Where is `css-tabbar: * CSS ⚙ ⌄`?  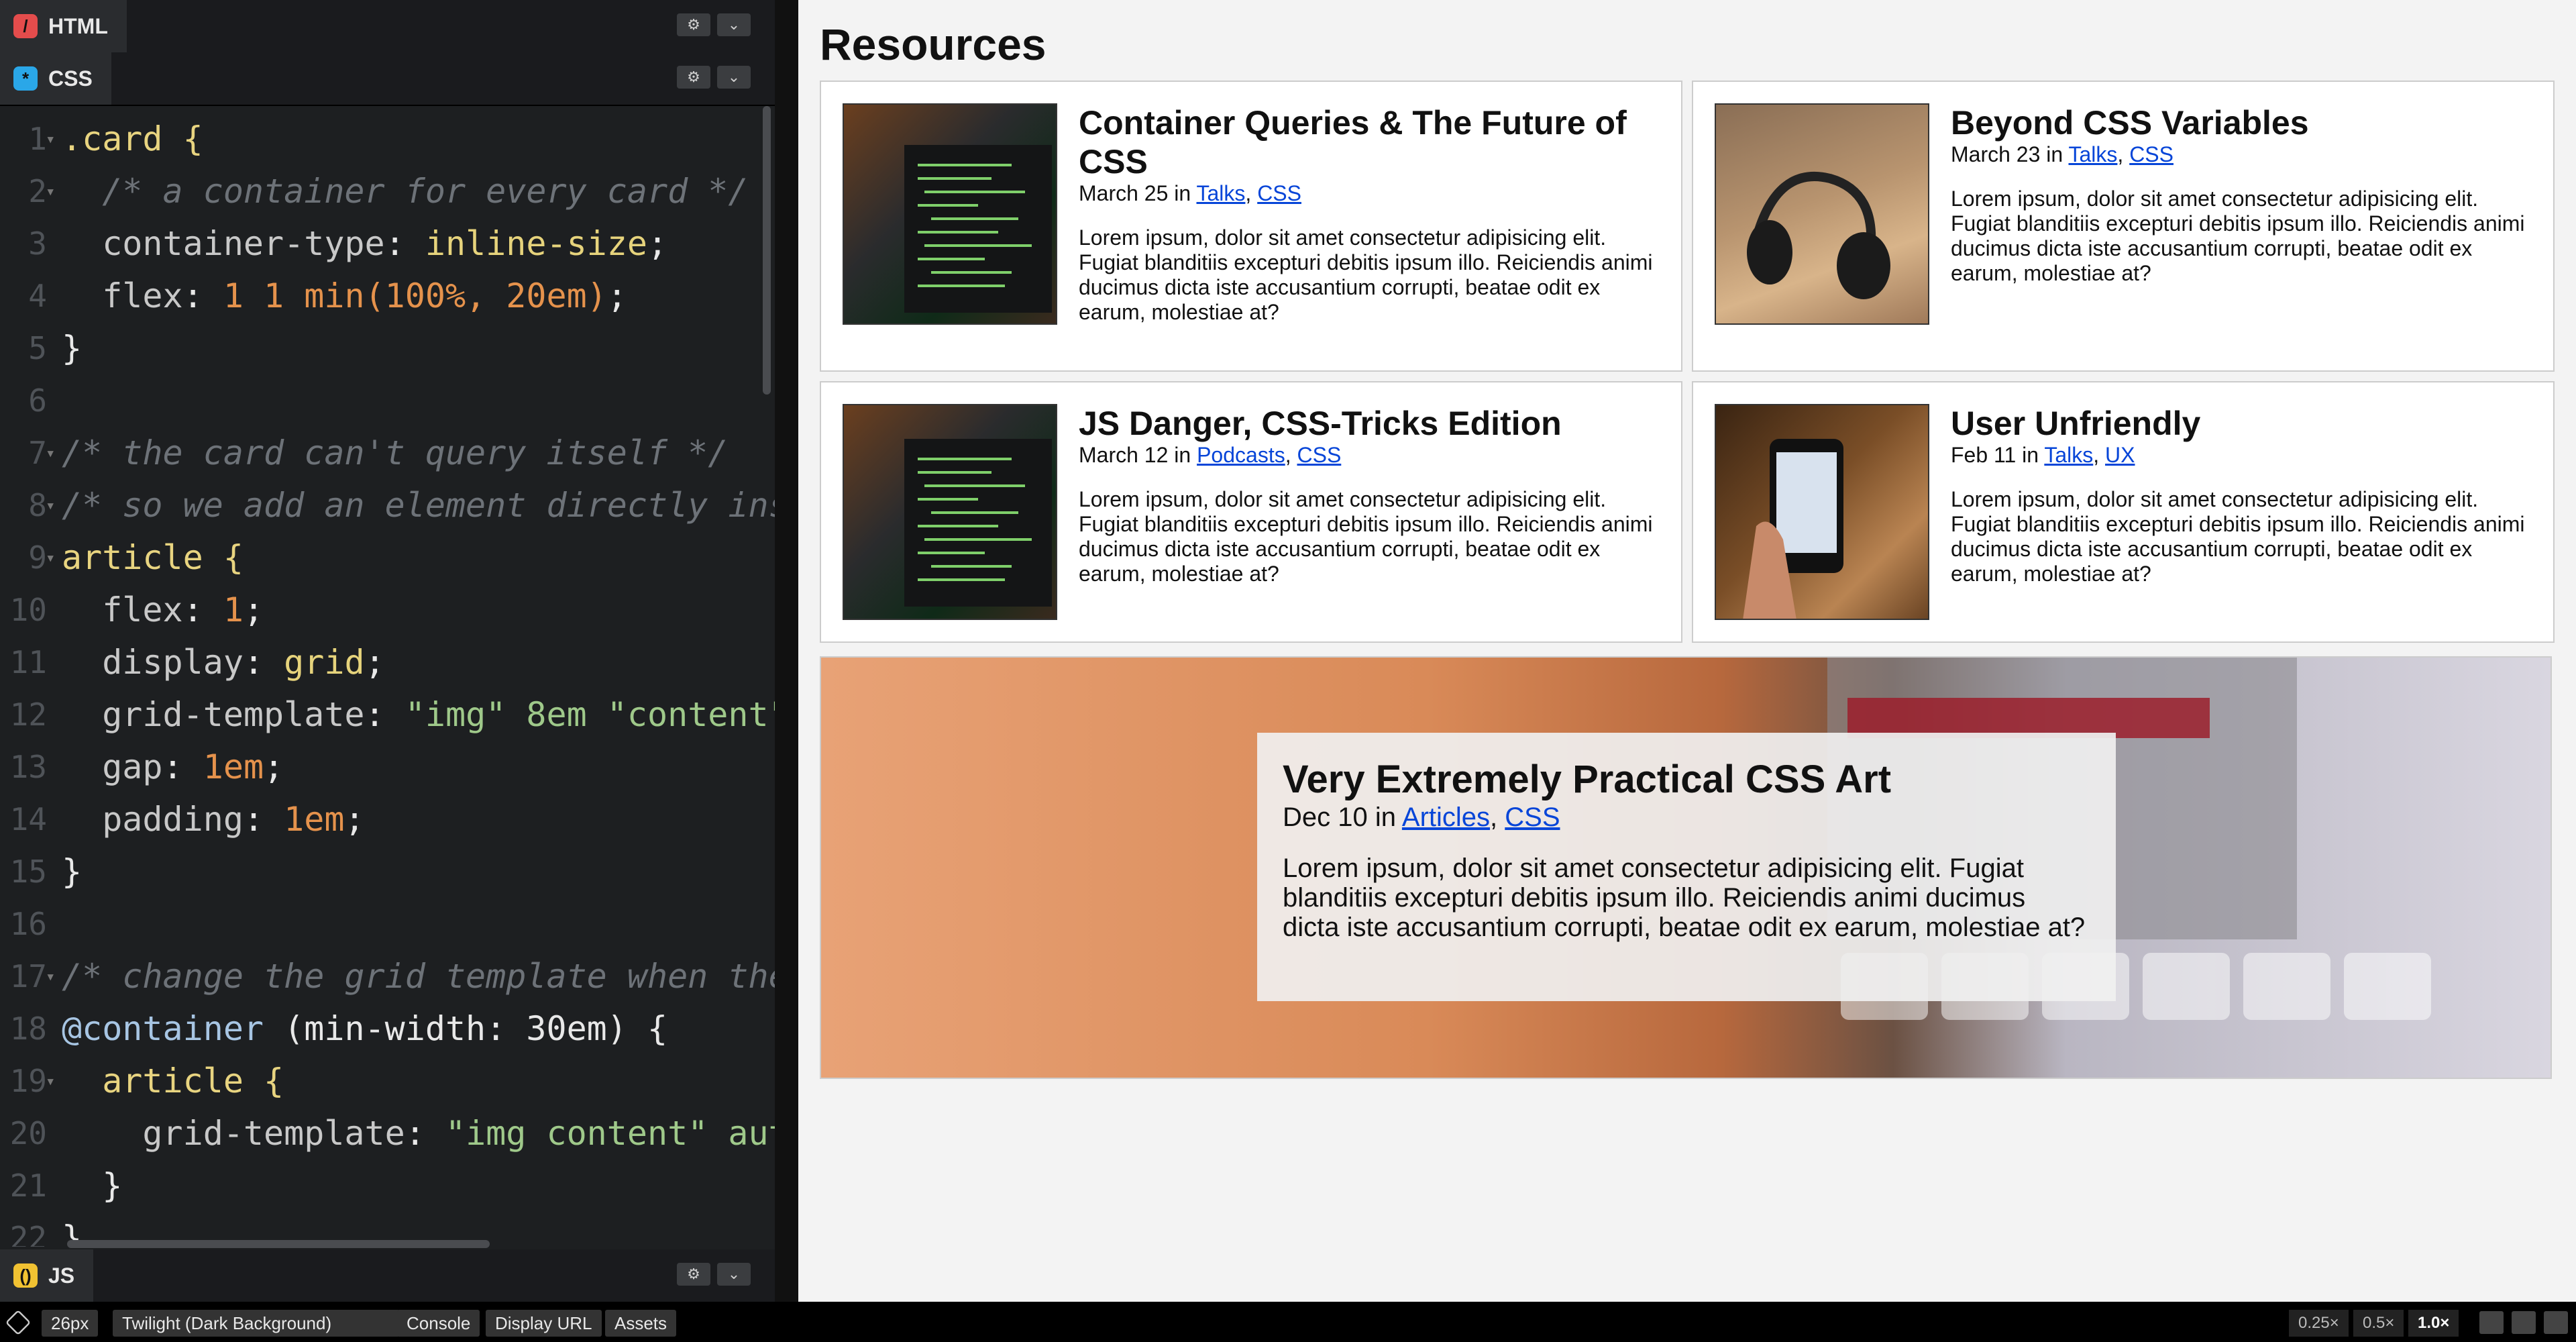 css-tabbar: * CSS ⚙ ⌄ is located at coordinates (387, 79).